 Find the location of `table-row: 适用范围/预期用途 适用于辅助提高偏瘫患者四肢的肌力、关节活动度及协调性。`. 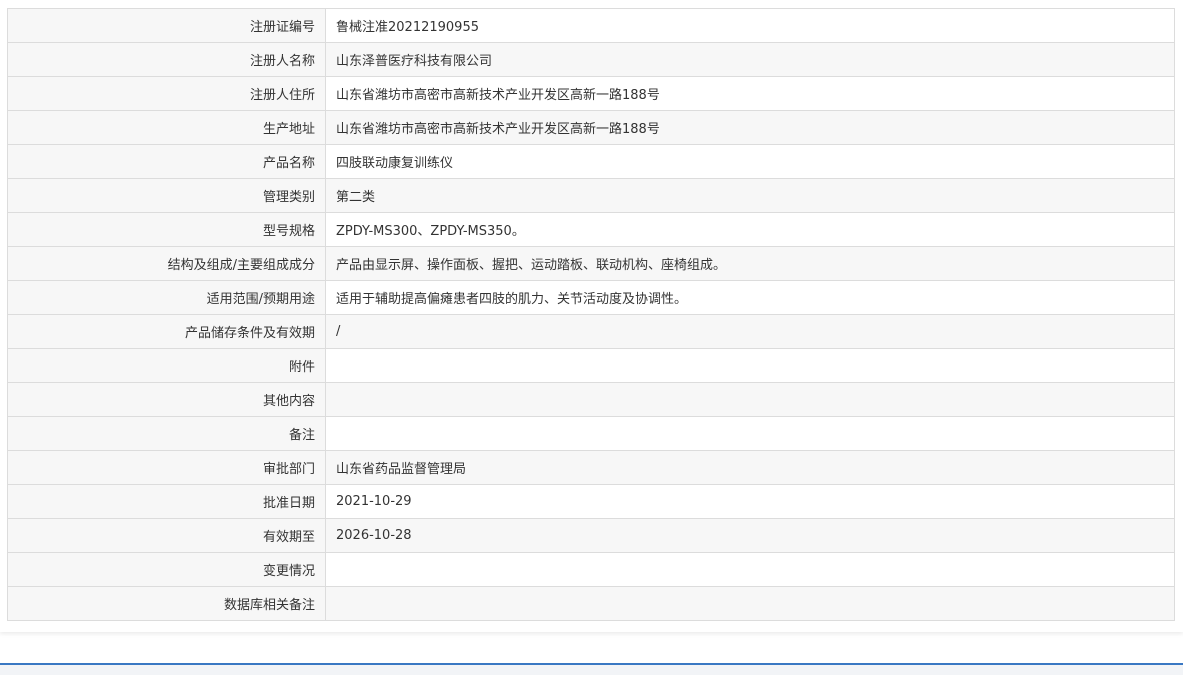

table-row: 适用范围/预期用途 适用于辅助提高偏瘫患者四肢的肌力、关节活动度及协调性。 is located at coordinates (591, 297).